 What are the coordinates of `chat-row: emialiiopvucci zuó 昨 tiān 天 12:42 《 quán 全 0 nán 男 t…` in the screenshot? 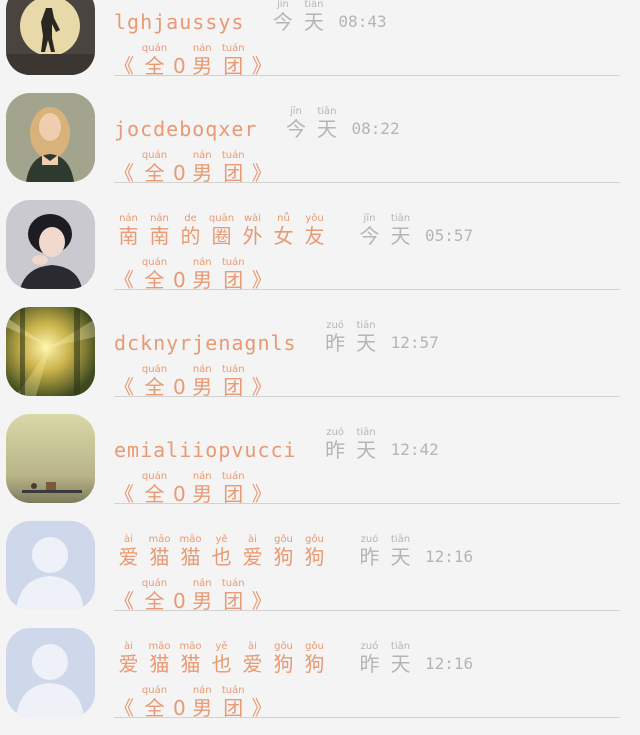 It's located at (320, 467).